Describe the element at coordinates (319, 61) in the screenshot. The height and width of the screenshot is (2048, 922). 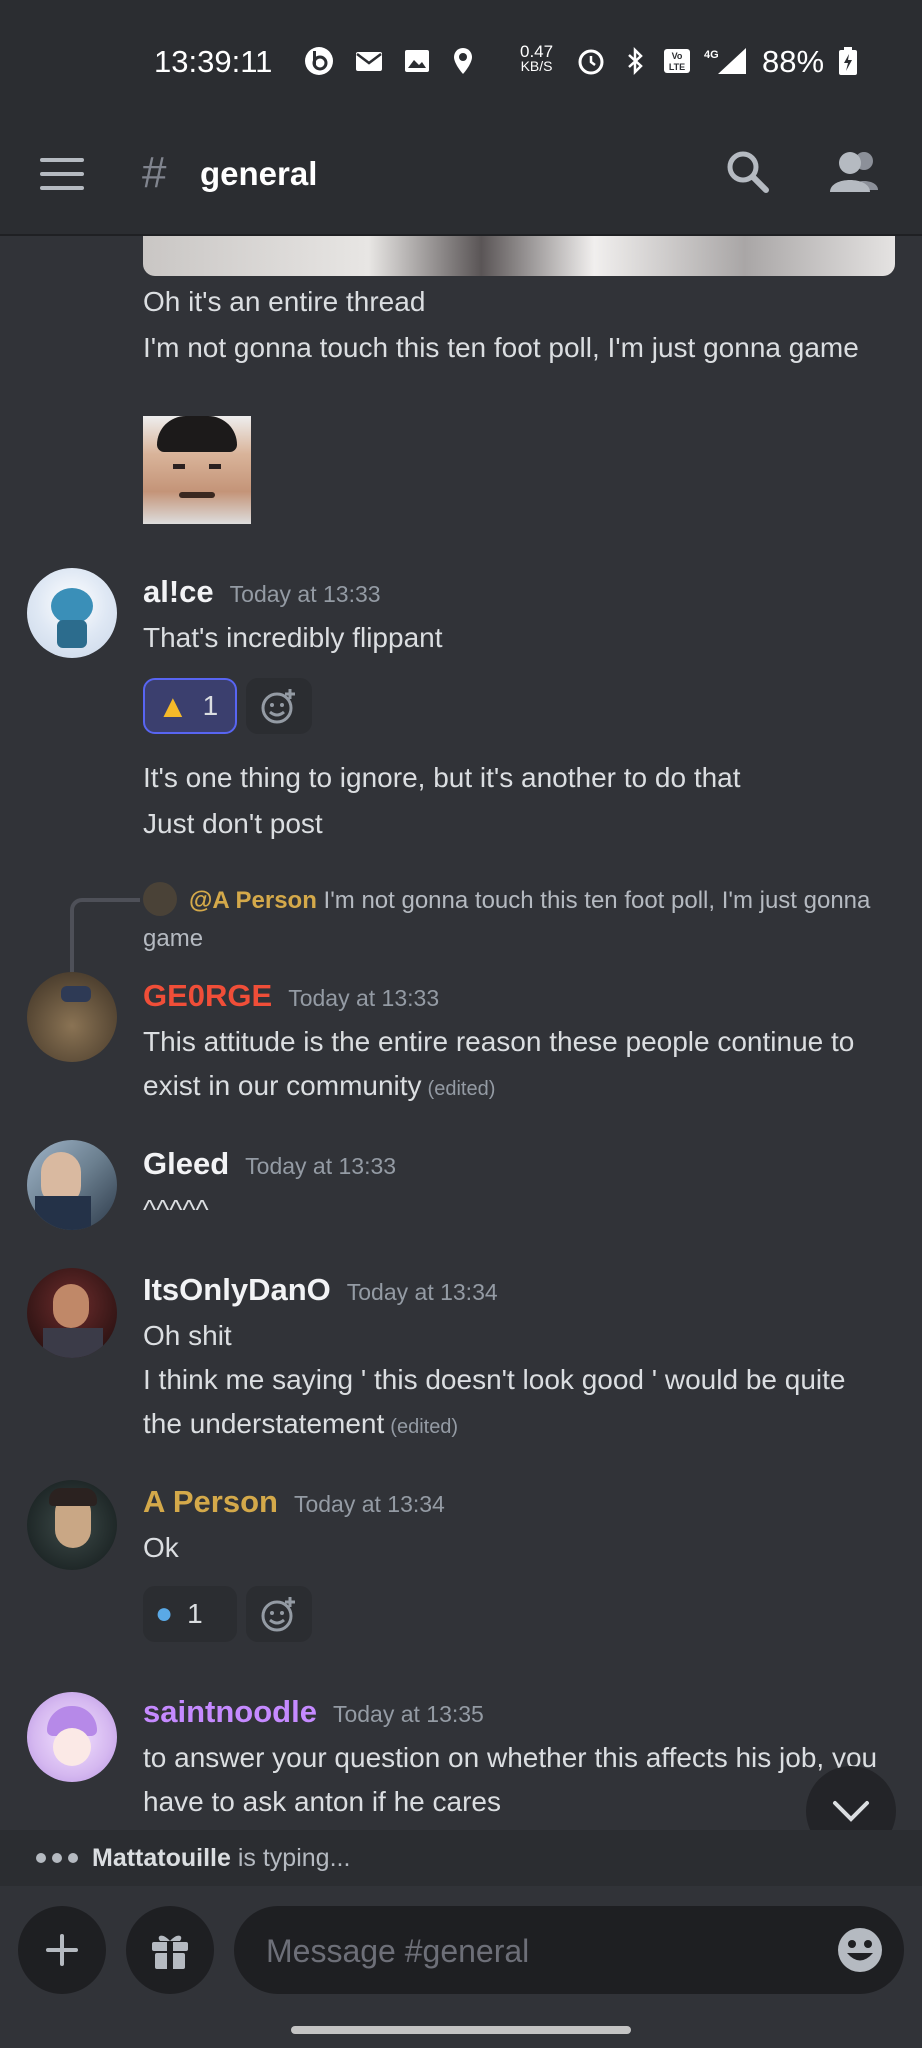
I see `beats-icon` at that location.